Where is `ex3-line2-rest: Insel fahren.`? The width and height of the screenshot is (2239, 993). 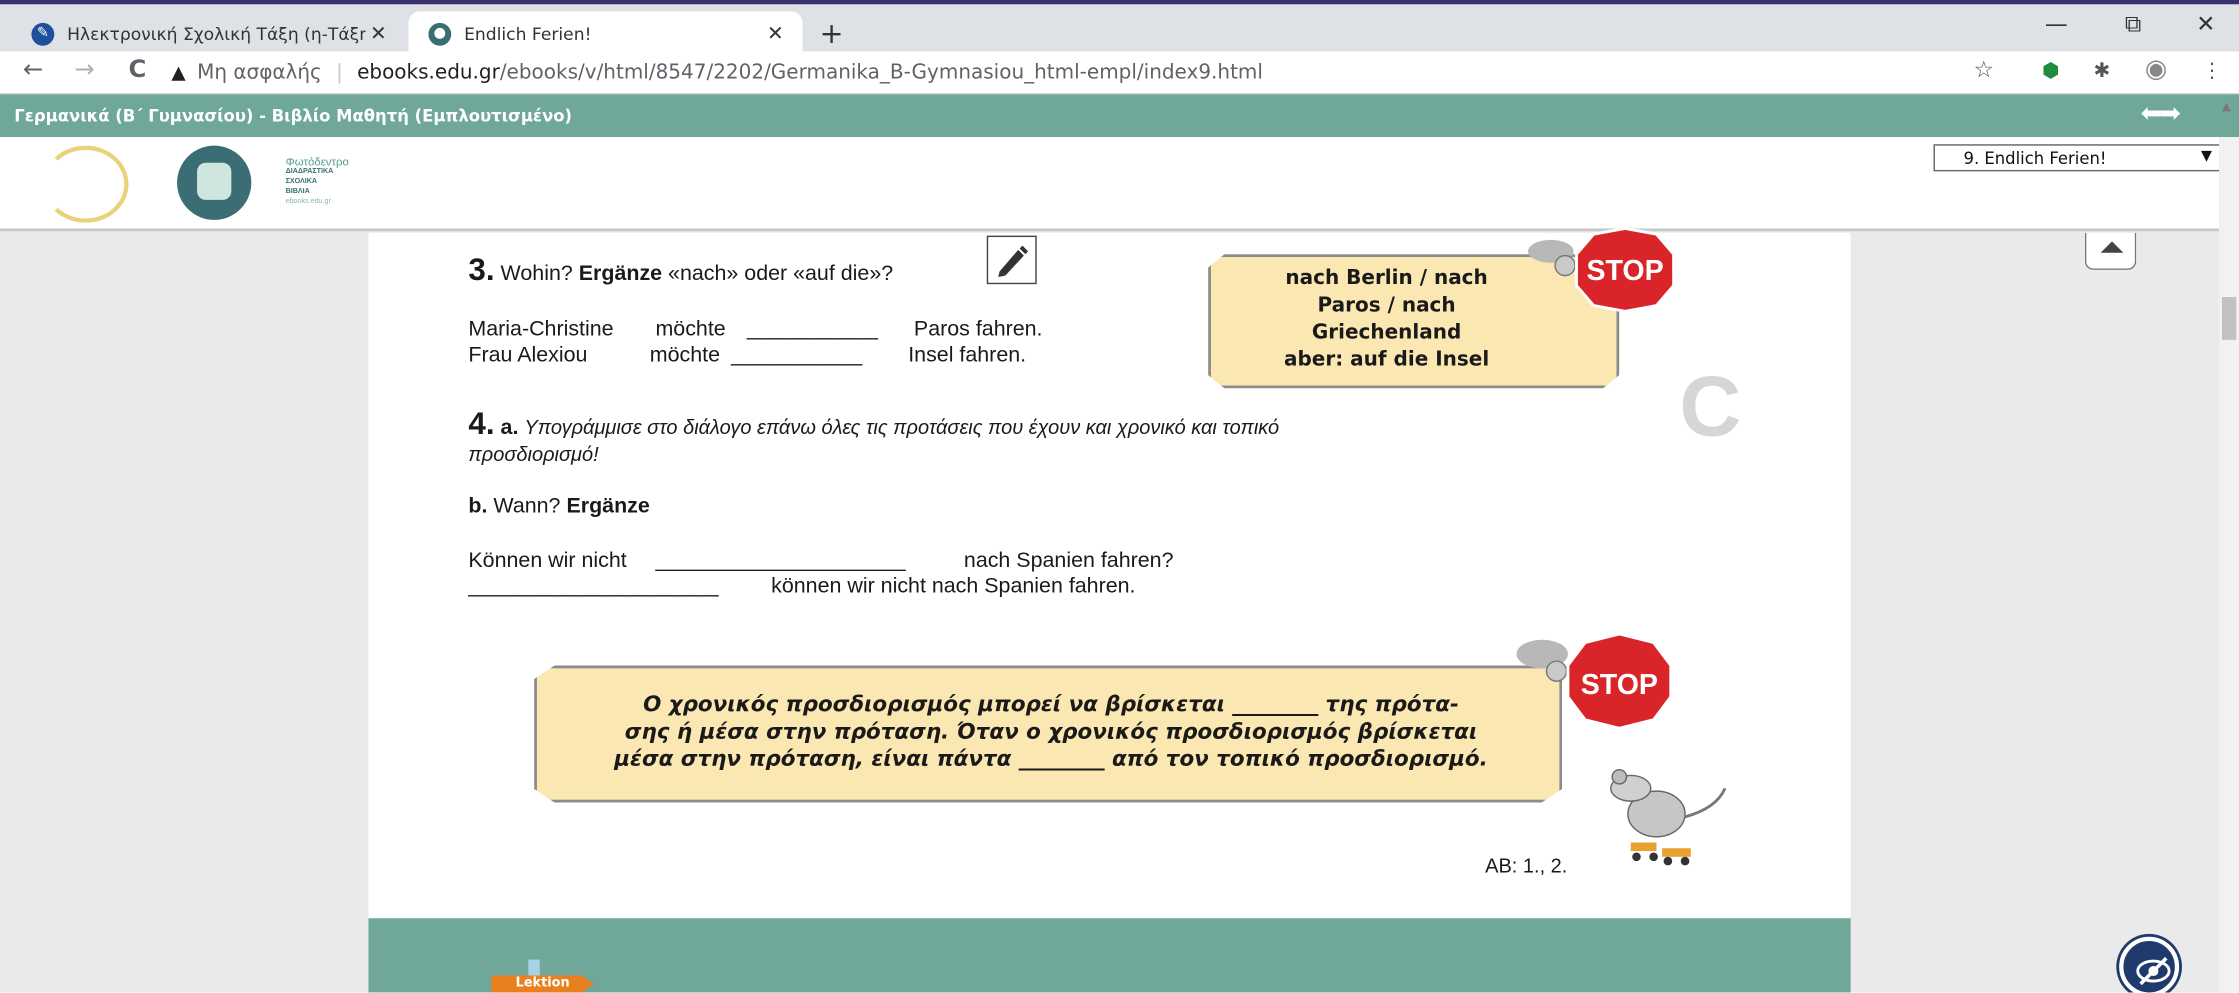
ex3-line2-rest: Insel fahren. is located at coordinates (967, 354).